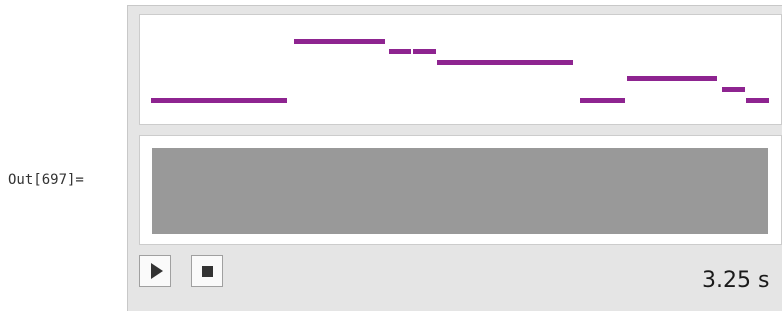 This screenshot has height=311, width=782. I want to click on play-button, so click(155, 271).